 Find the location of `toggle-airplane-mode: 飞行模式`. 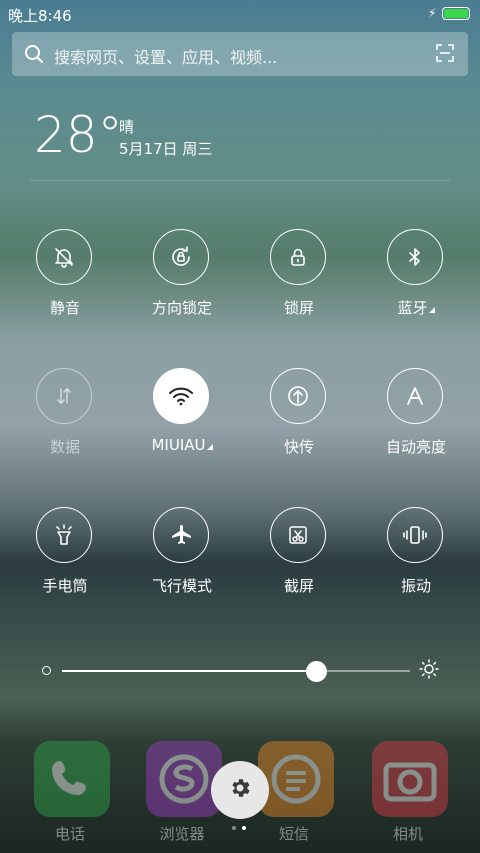

toggle-airplane-mode: 飞行模式 is located at coordinates (182, 562).